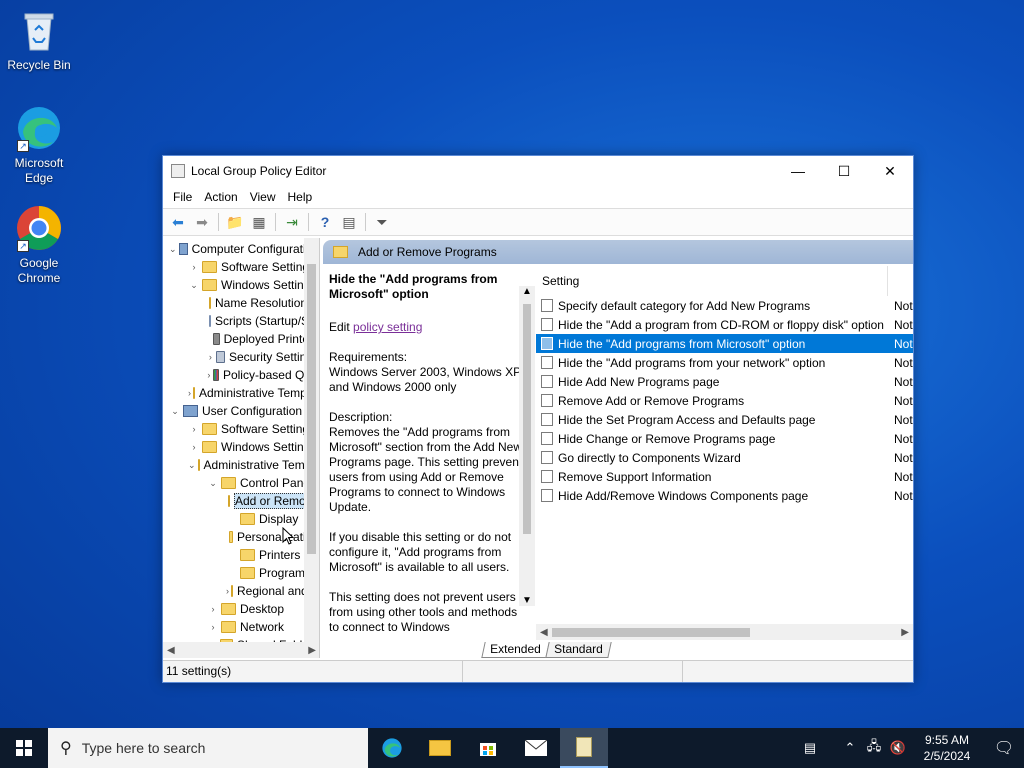 Image resolution: width=1024 pixels, height=768 pixels. I want to click on security-icon, so click(220, 357).